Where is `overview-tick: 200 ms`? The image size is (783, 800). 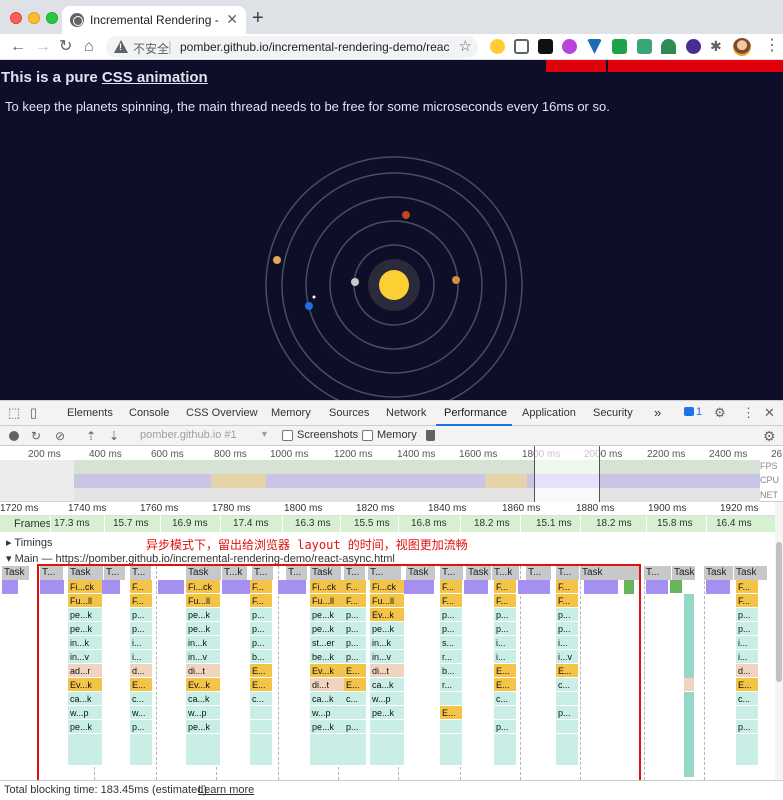
overview-tick: 200 ms is located at coordinates (44, 454).